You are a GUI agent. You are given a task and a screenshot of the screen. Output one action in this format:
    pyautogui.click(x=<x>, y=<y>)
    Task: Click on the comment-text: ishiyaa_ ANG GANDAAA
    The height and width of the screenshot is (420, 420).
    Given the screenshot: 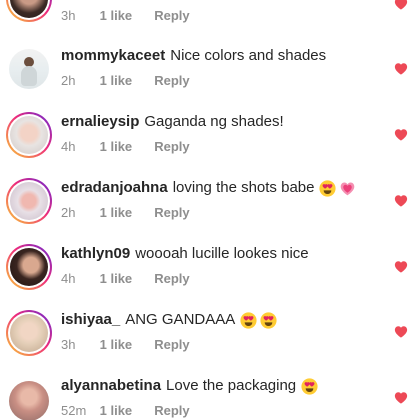 What is the action you would take?
    pyautogui.click(x=221, y=320)
    